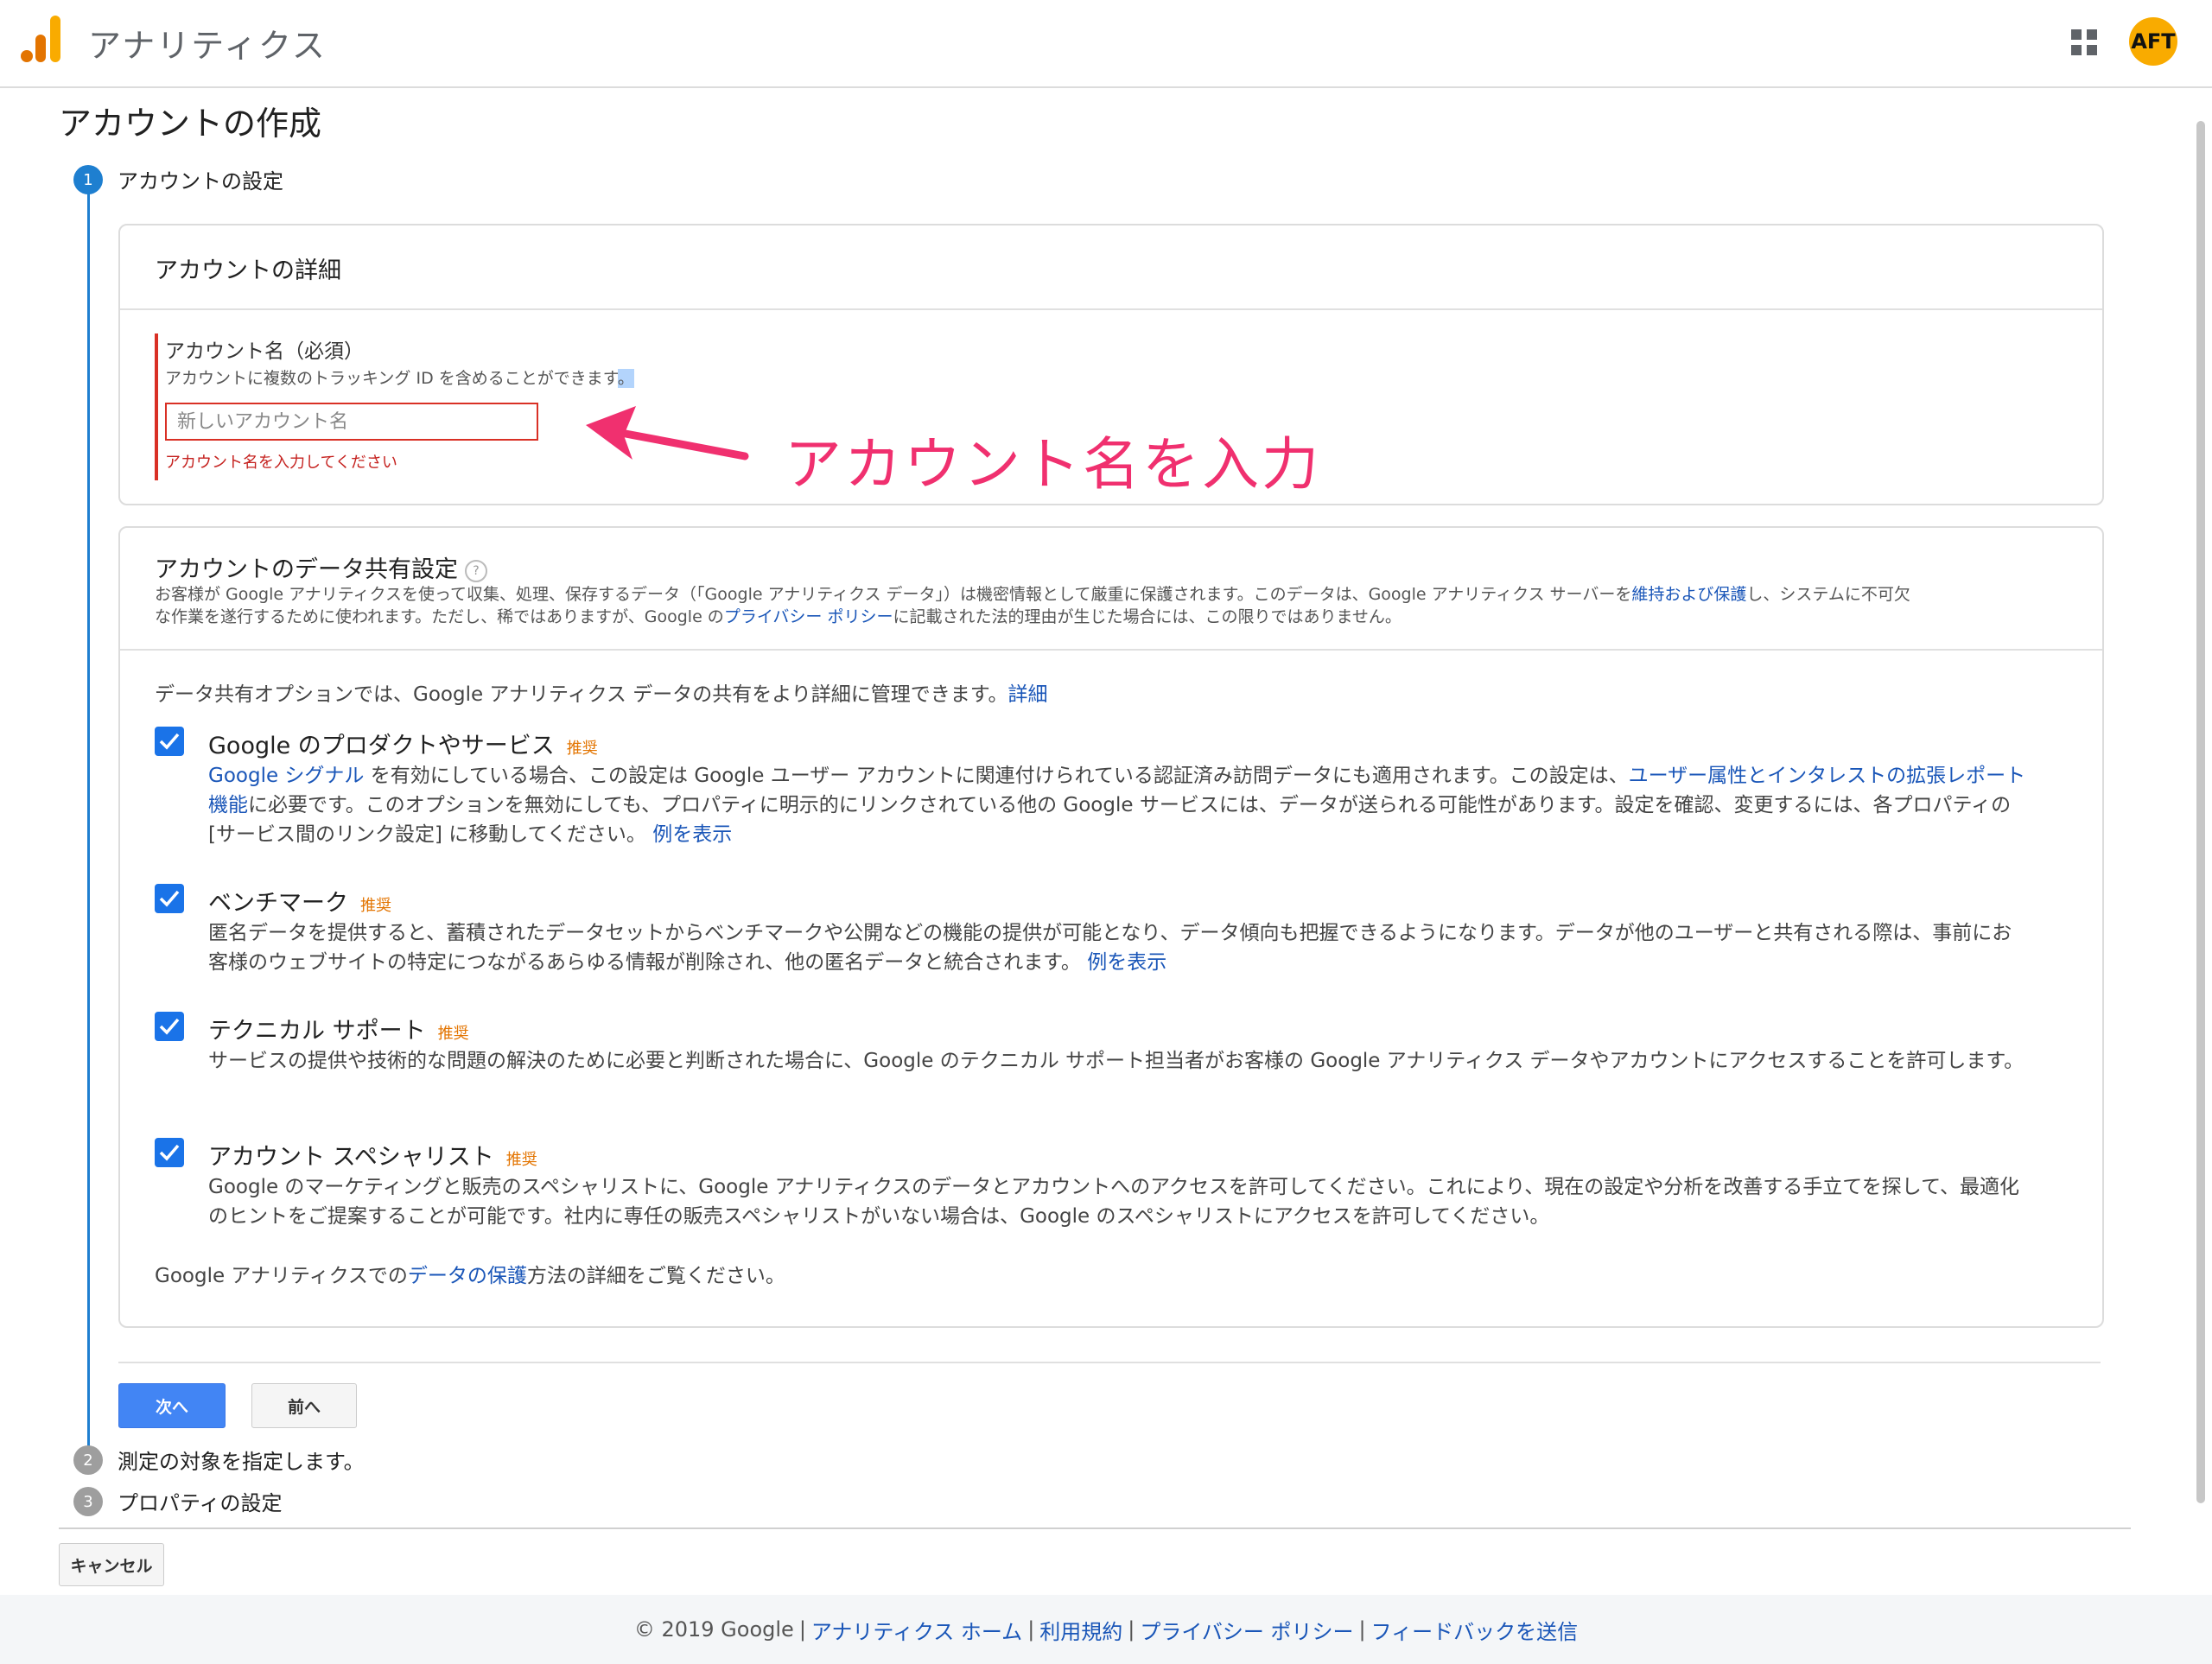 The image size is (2212, 1664). Describe the element at coordinates (808, 616) in the screenshot. I see `privacy-policy-link: プライバシー ポリシー` at that location.